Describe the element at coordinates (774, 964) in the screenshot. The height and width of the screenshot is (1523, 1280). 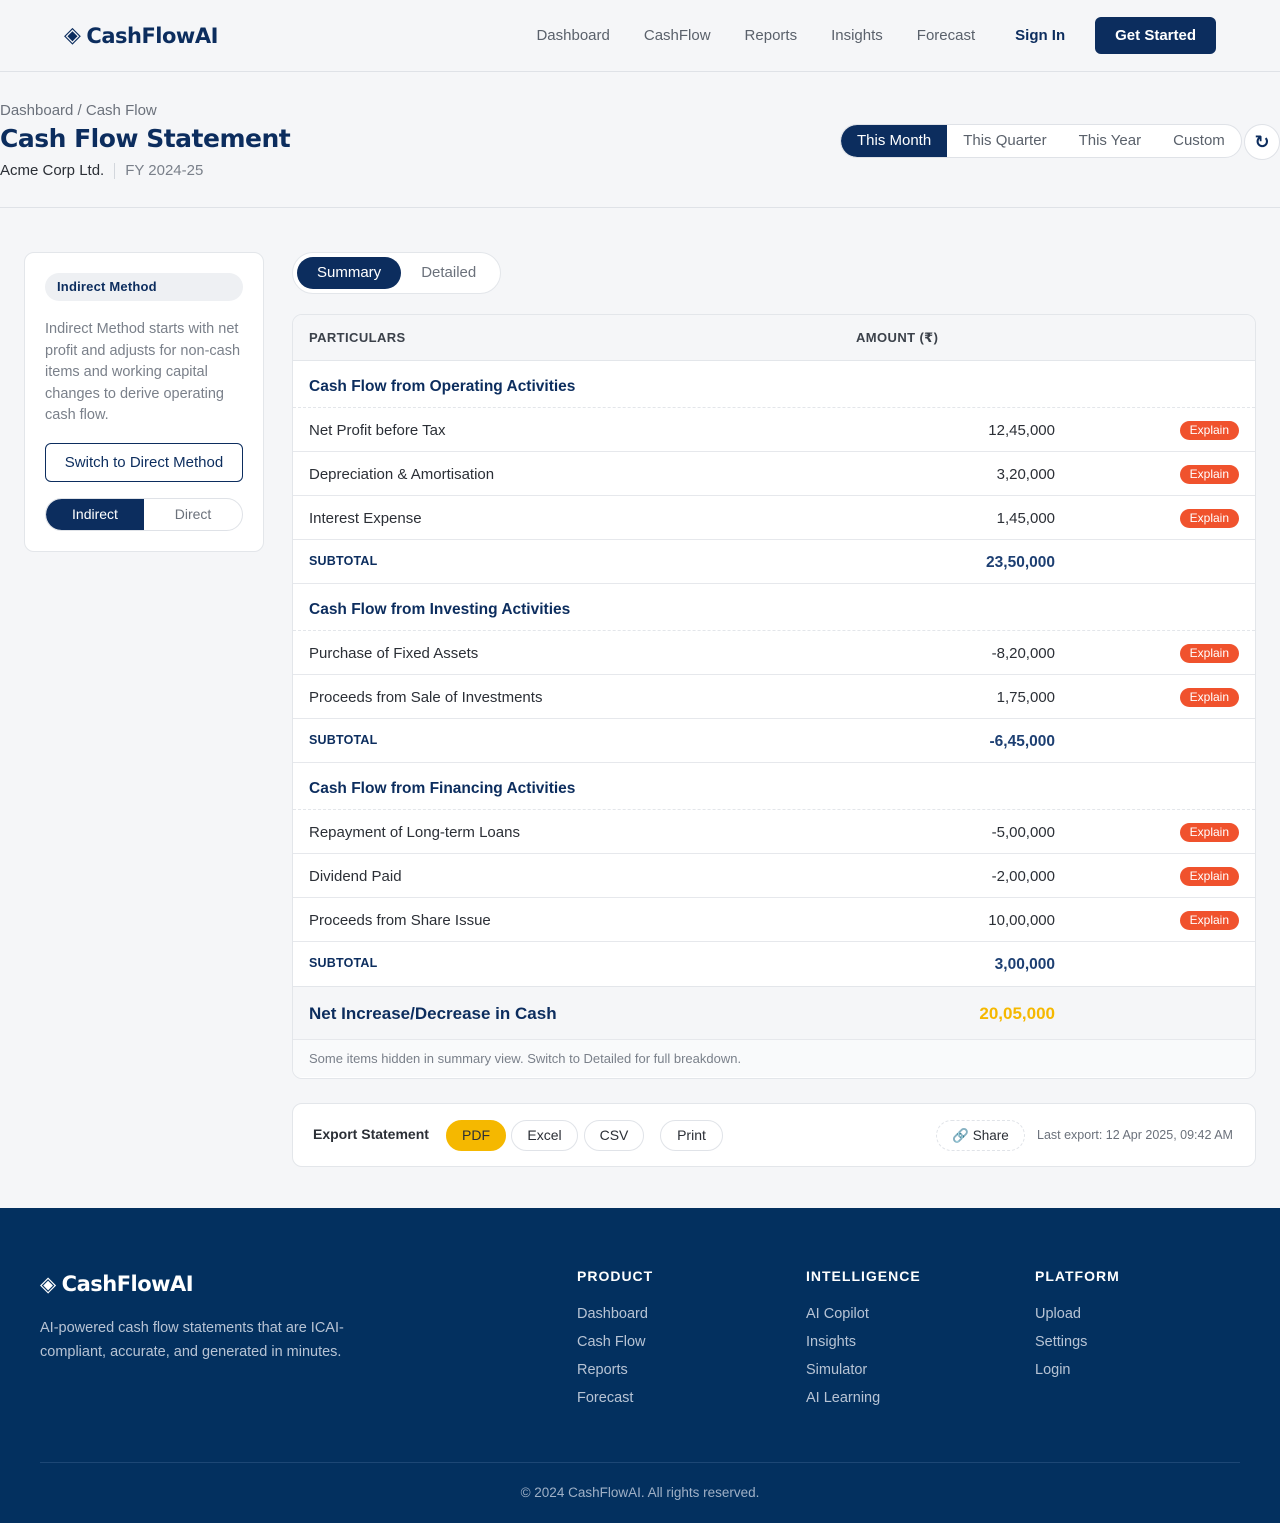
I see `subtotal-row: SUBTOTAL 3,00,000` at that location.